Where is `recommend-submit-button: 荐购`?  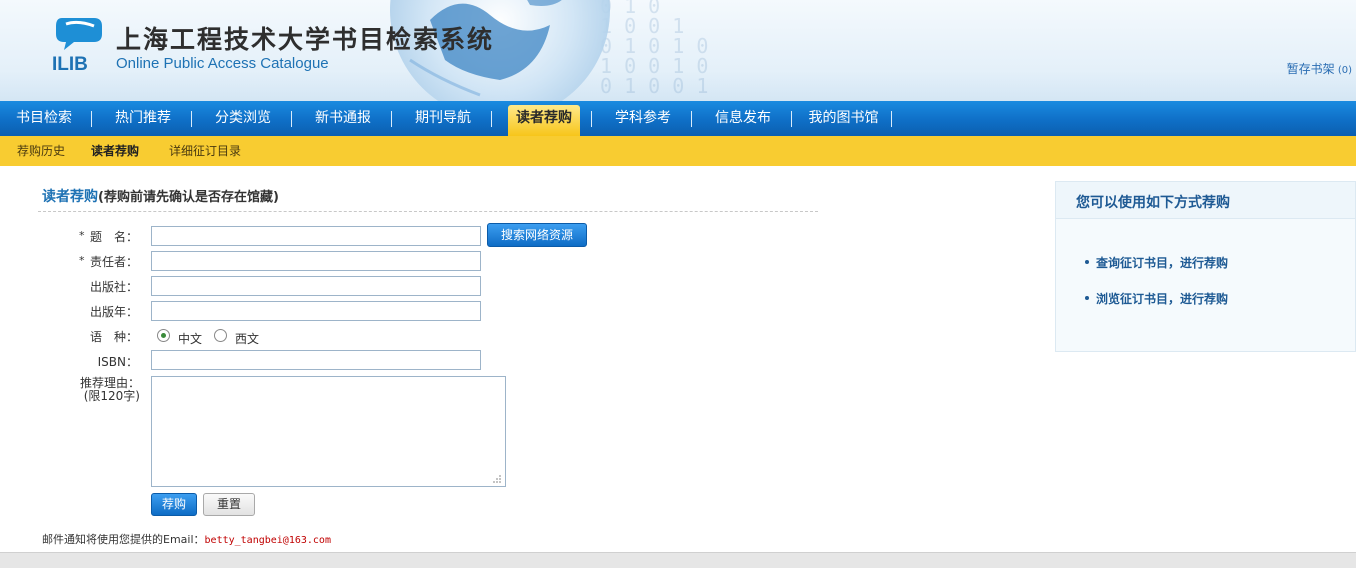 recommend-submit-button: 荐购 is located at coordinates (174, 504).